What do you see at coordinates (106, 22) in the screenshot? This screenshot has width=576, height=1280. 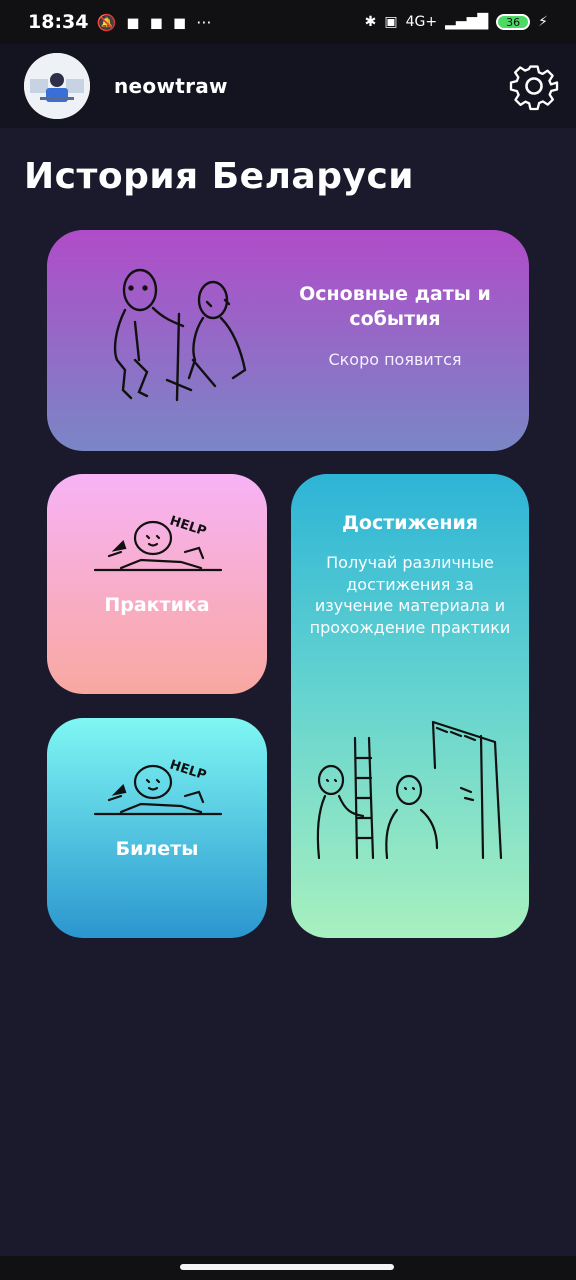 I see `mute-icon: 🔕` at bounding box center [106, 22].